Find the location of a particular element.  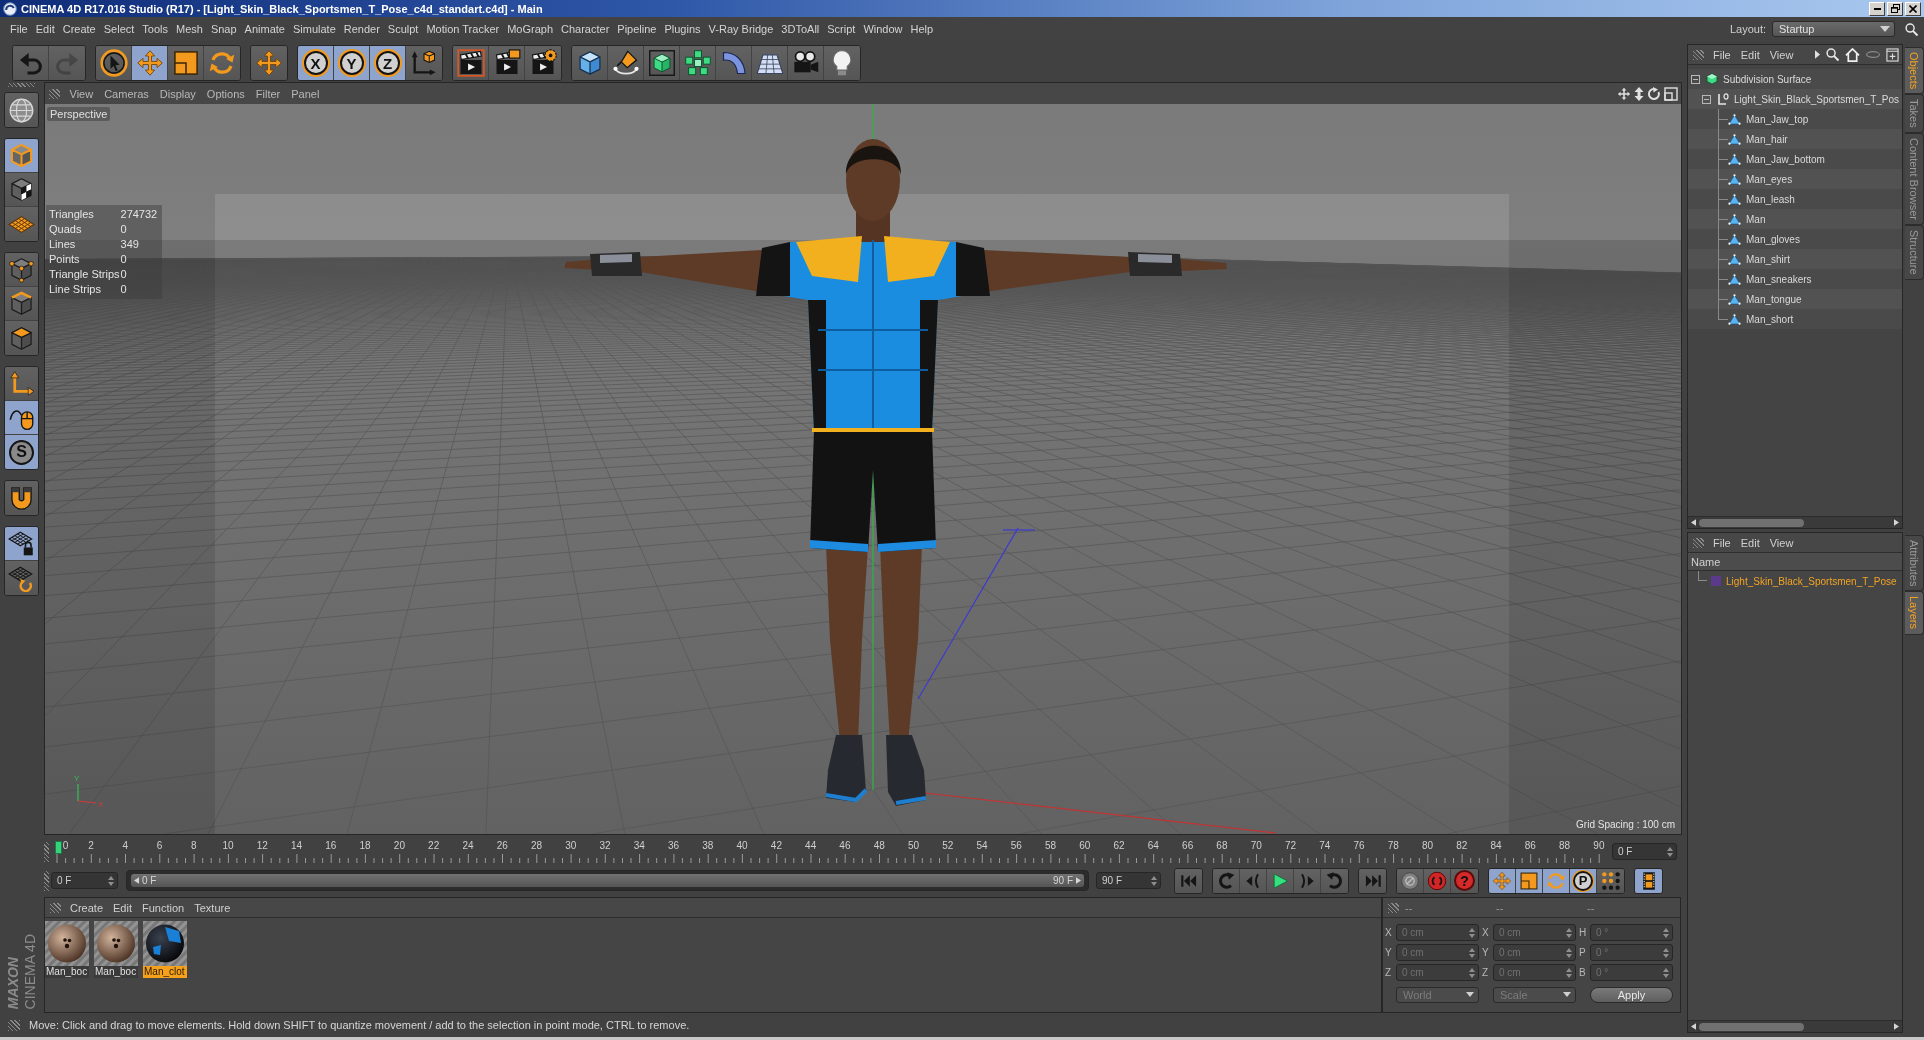

ellipse-icon is located at coordinates (1873, 54).